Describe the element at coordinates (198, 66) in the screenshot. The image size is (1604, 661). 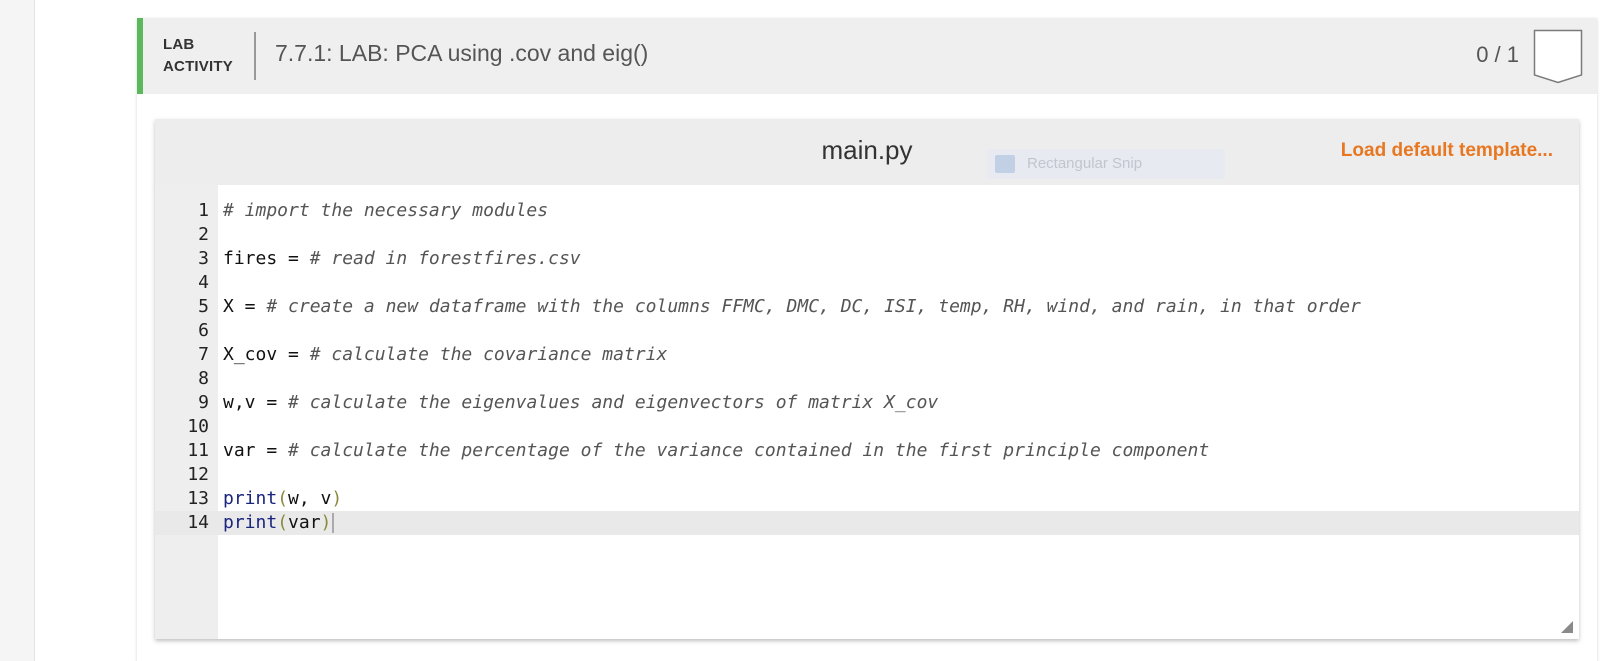
I see `activity-type-line2: ACTIVITY` at that location.